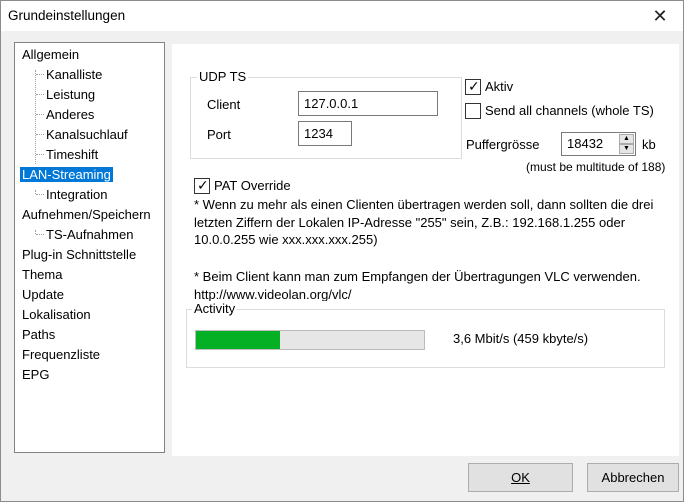 This screenshot has width=684, height=502. Describe the element at coordinates (61, 354) in the screenshot. I see `tree-item-frequenzliste: Frequenzliste` at that location.